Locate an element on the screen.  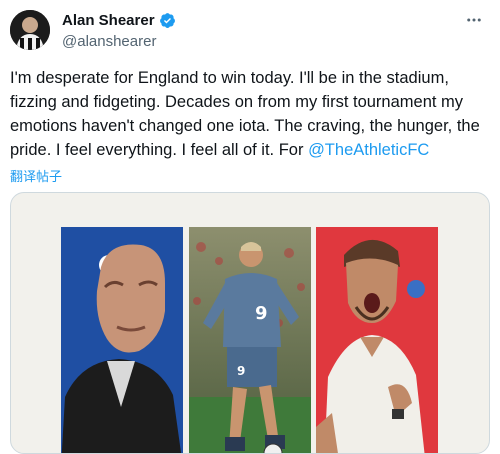
action-shot-image: 9 9 is located at coordinates (250, 340).